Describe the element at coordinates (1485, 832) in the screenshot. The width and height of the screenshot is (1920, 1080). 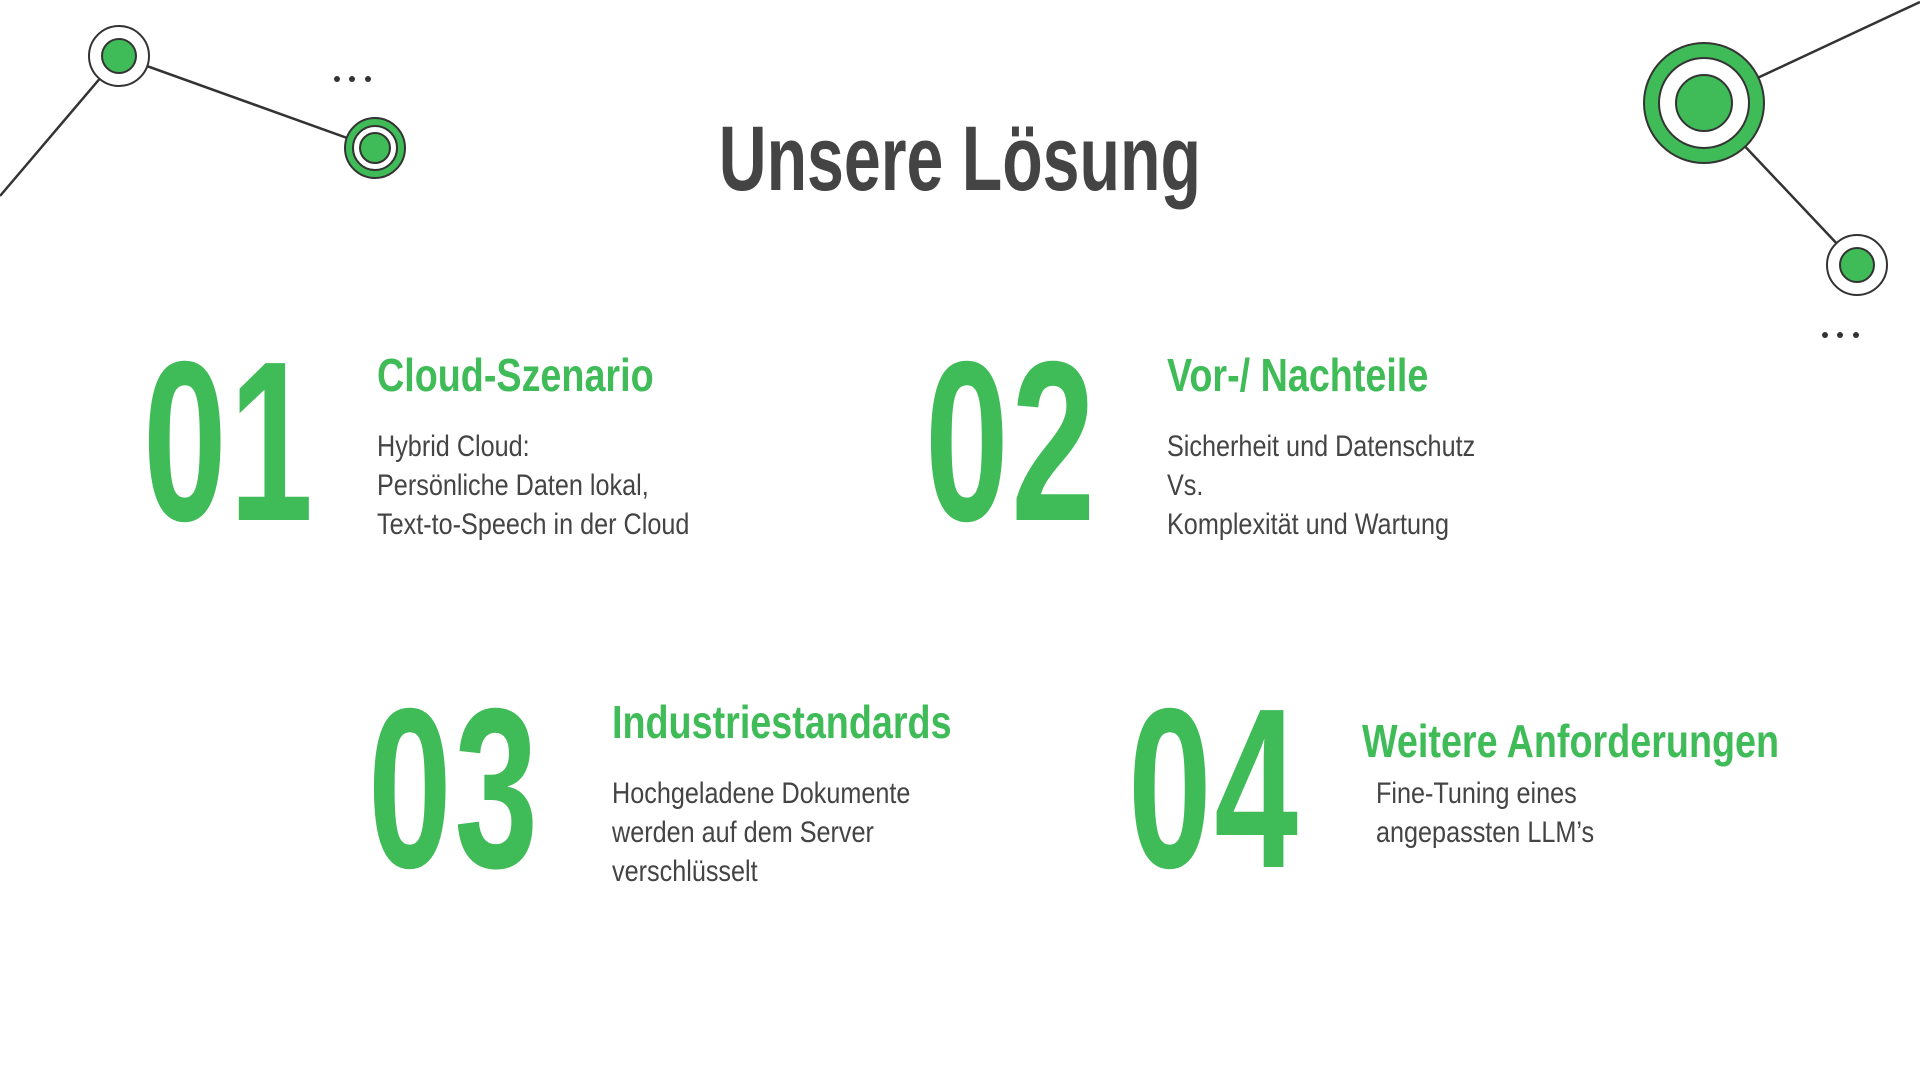
I see `body-line: angepassten LLM’s` at that location.